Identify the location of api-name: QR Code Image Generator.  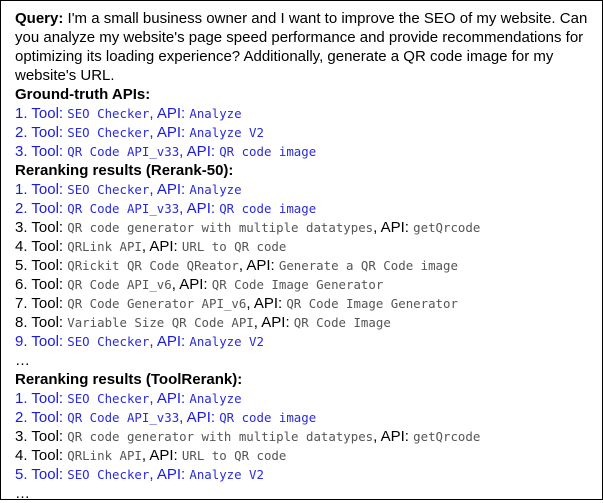
(297, 284).